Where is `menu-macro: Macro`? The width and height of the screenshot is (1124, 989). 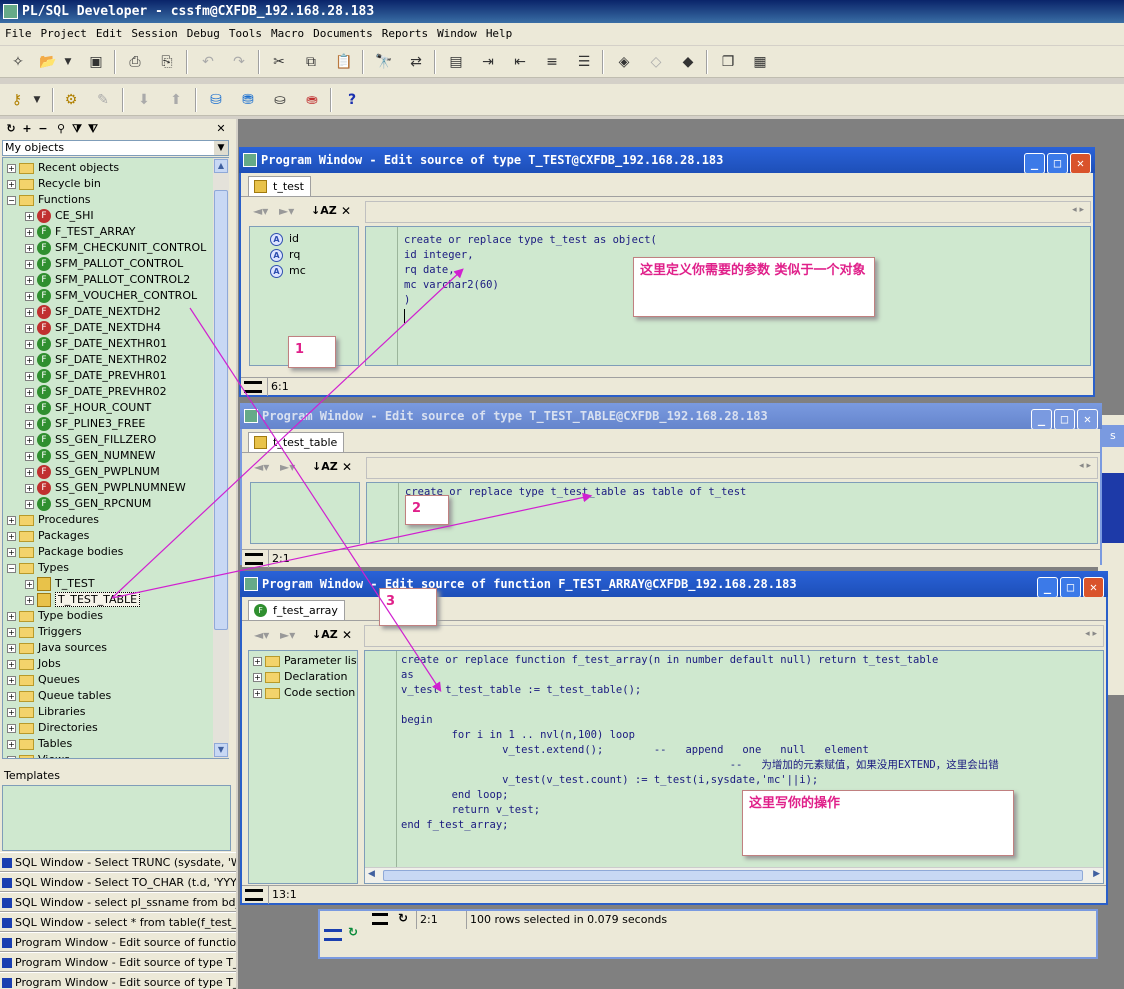
menu-macro: Macro is located at coordinates (287, 34).